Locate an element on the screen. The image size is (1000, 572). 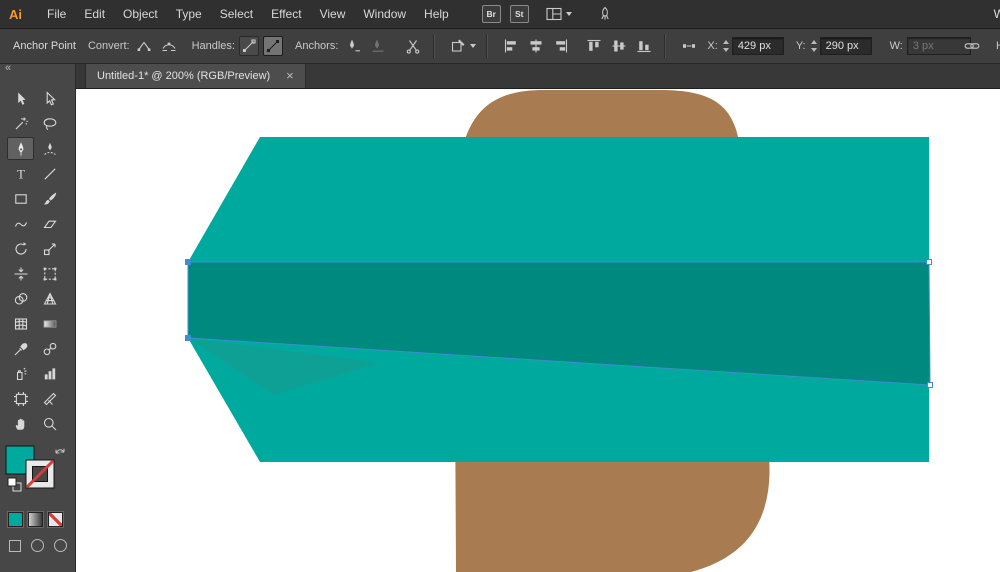
document-tab-bar: Untitled-1* @ 200% (RGB/Preview) × is located at coordinates (537, 75).